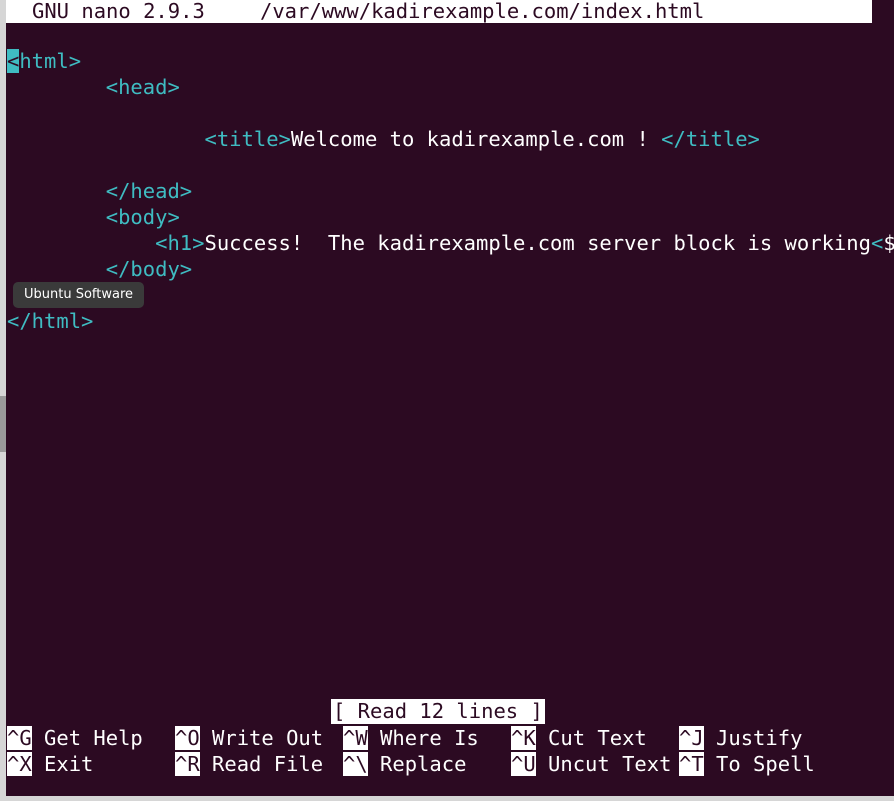  Describe the element at coordinates (591, 738) in the screenshot. I see `shortcut-label: Cut Text` at that location.